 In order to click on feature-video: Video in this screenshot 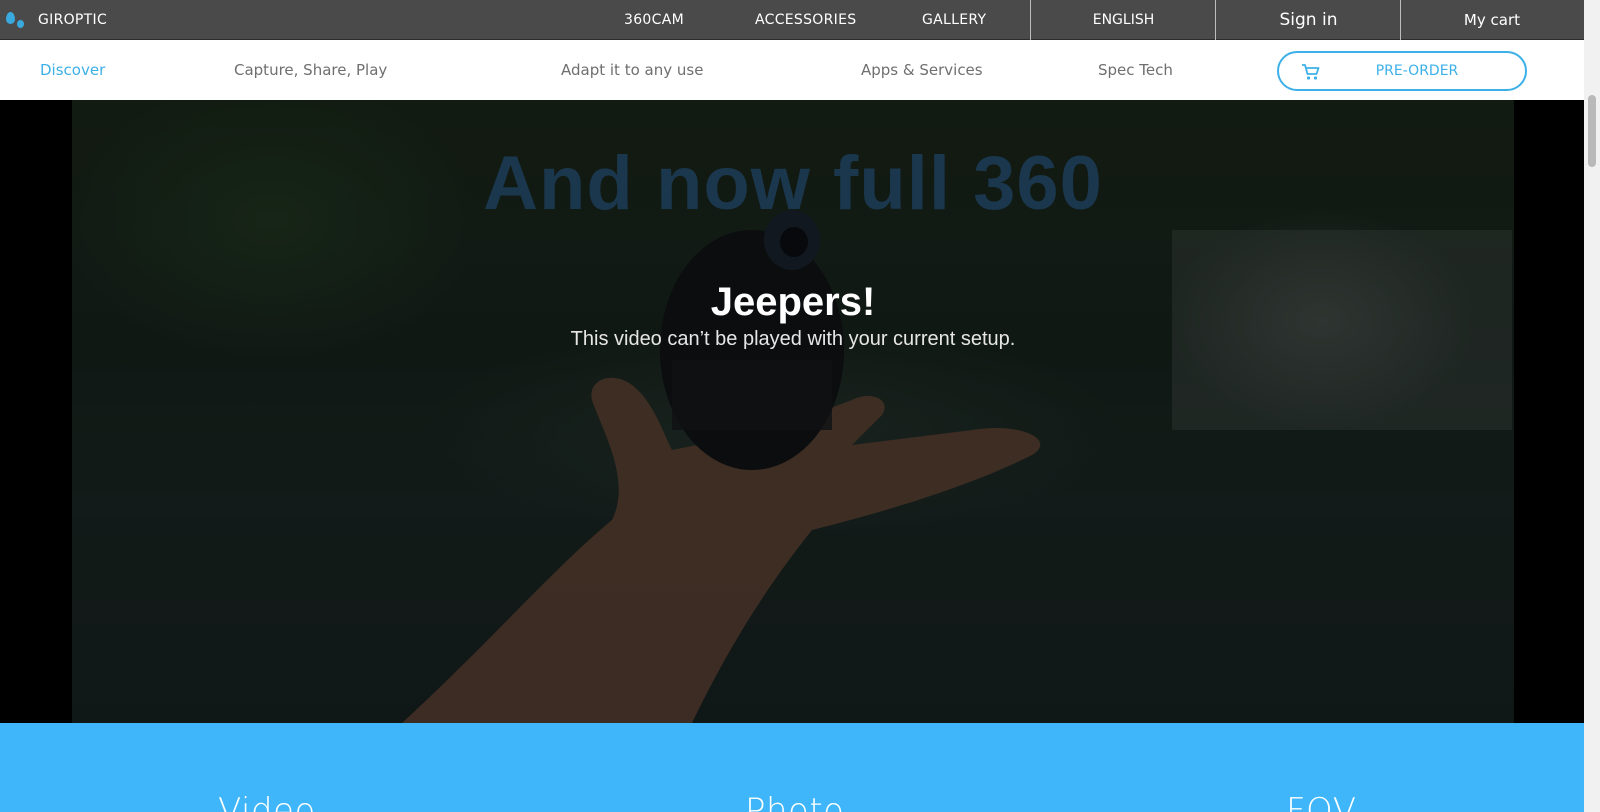, I will do `click(267, 801)`.